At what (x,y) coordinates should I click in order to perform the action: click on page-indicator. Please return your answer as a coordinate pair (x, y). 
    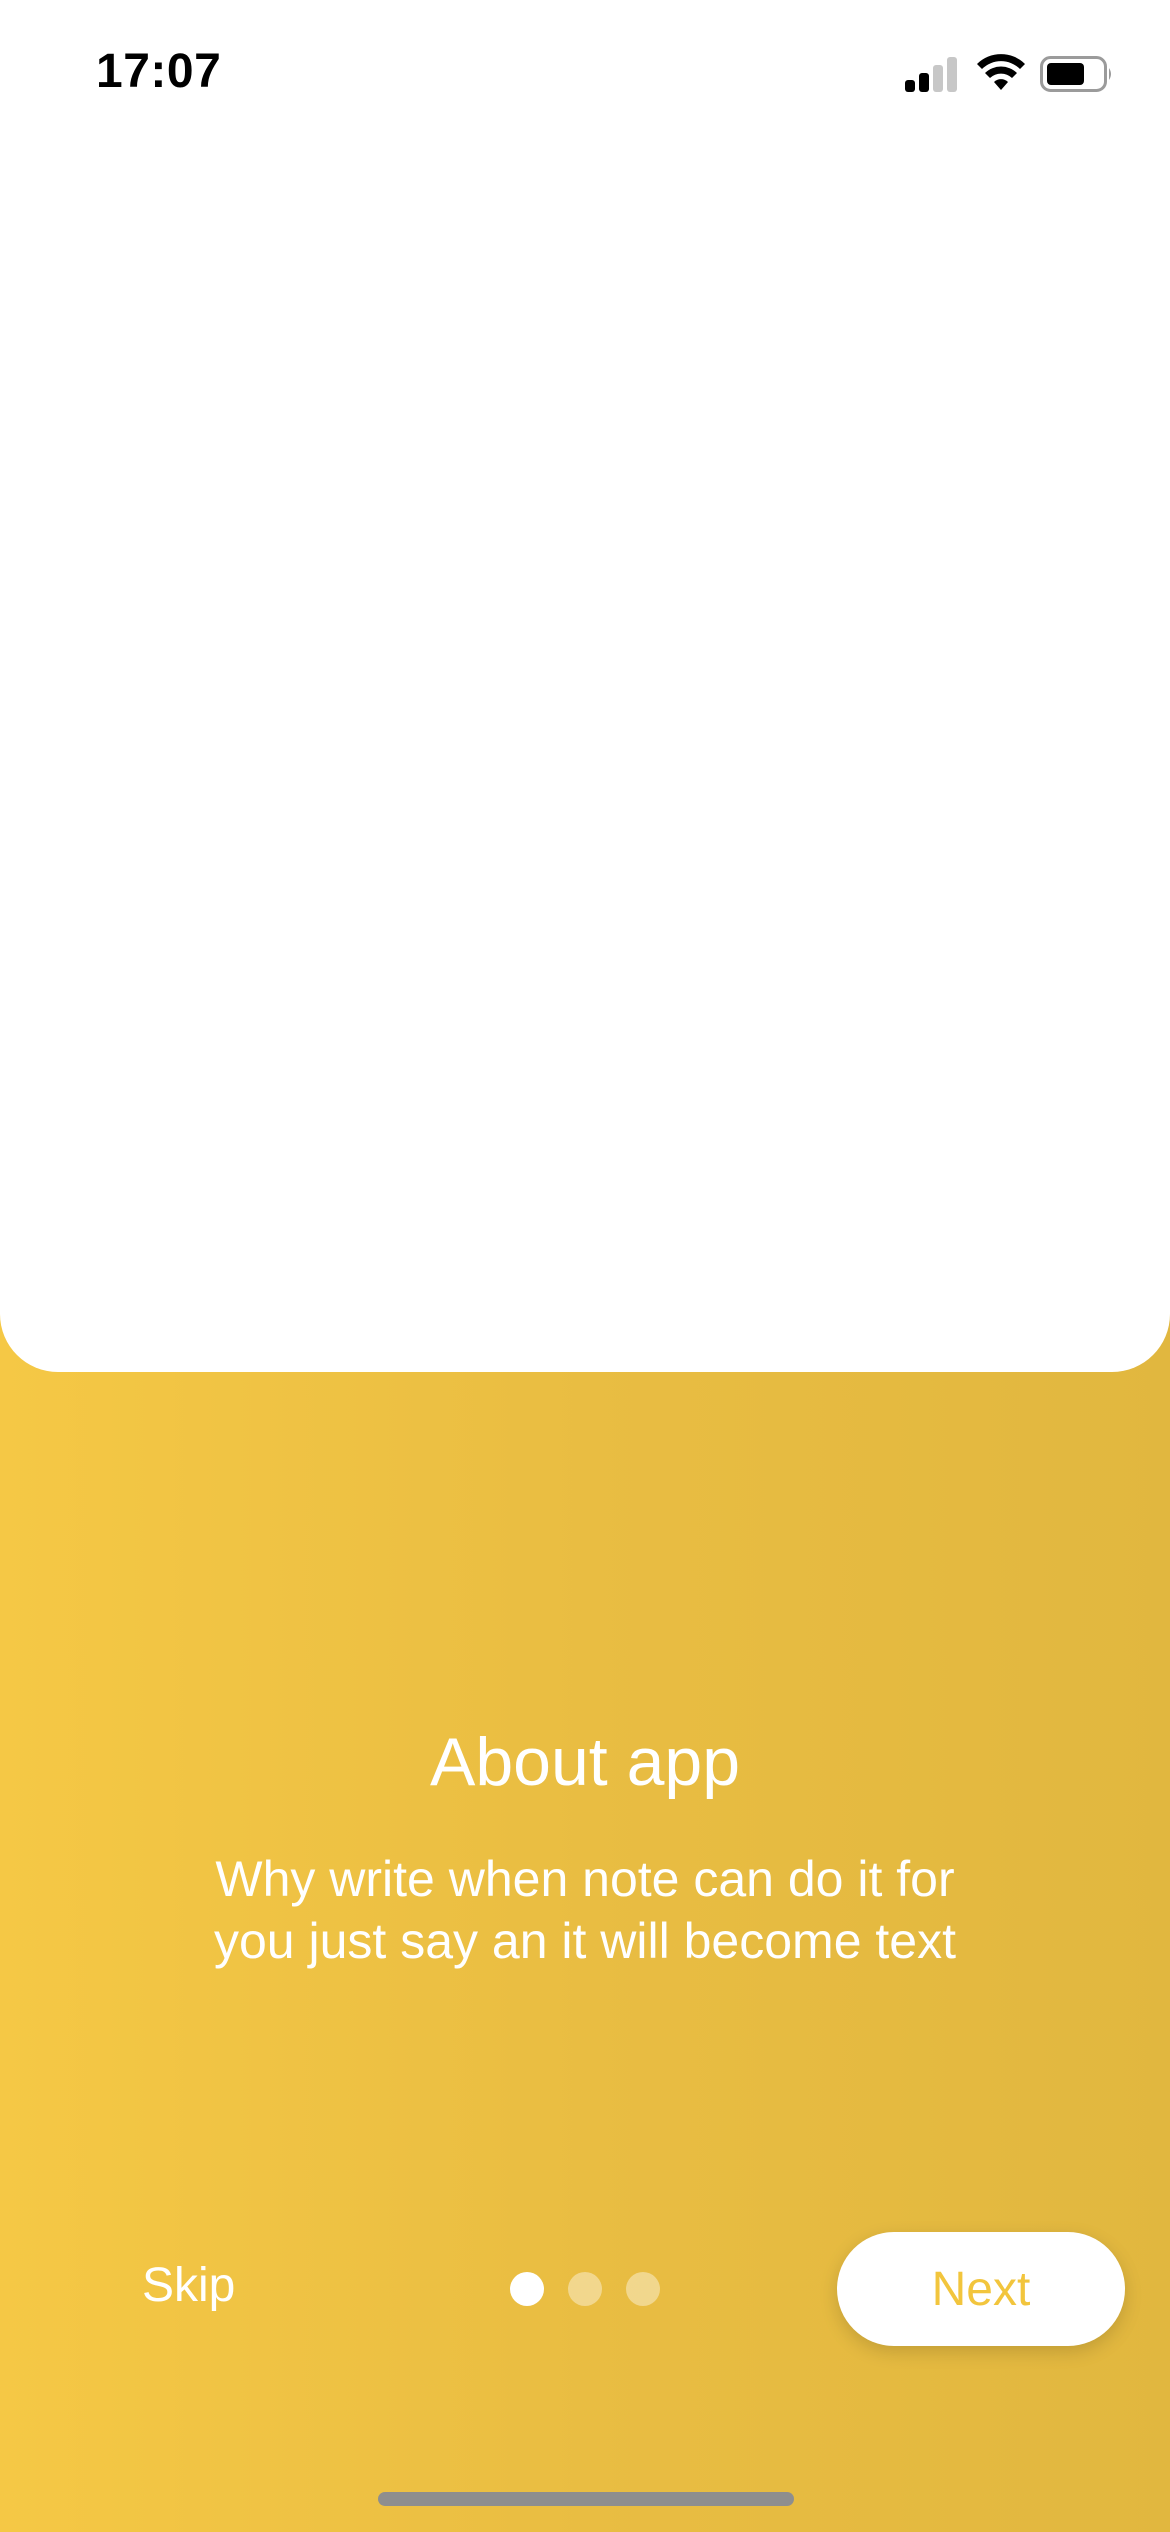
    Looking at the image, I should click on (585, 2289).